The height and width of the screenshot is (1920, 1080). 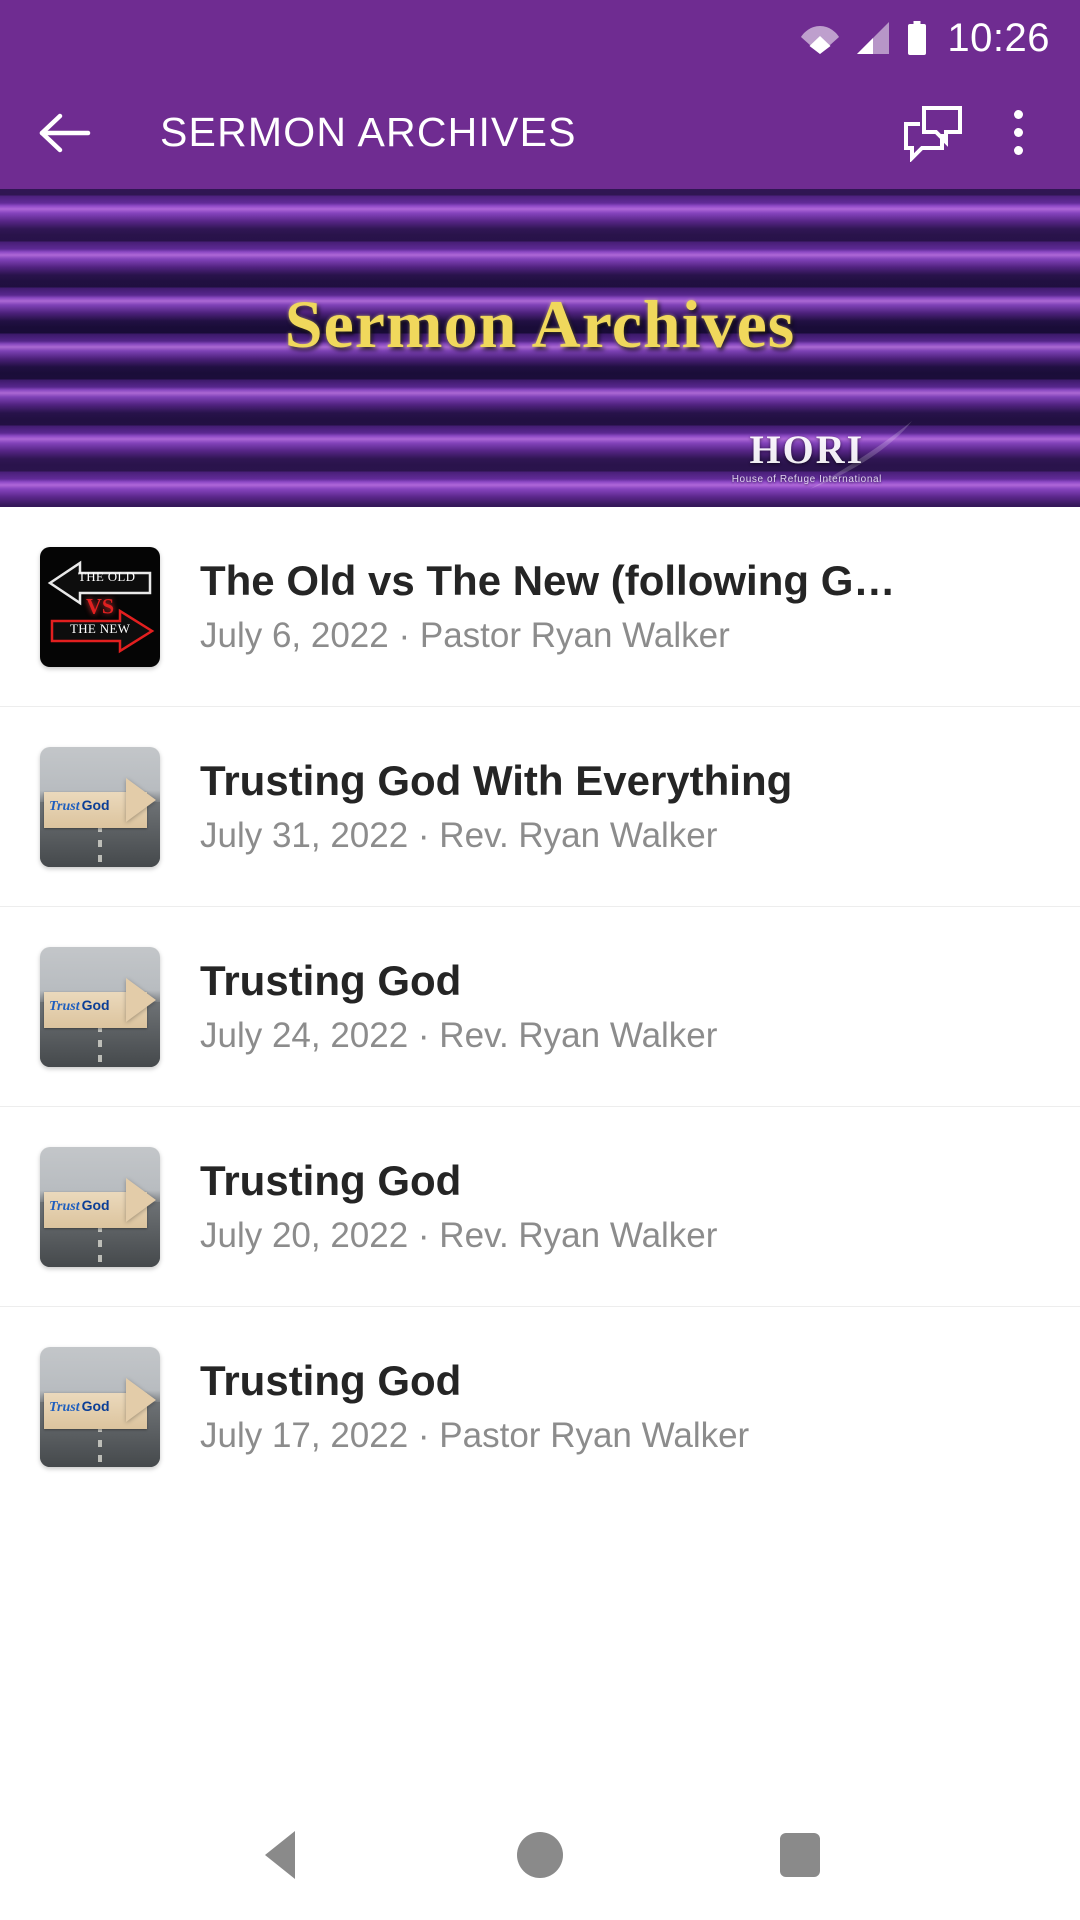 I want to click on nav-recents-button, so click(x=800, y=1855).